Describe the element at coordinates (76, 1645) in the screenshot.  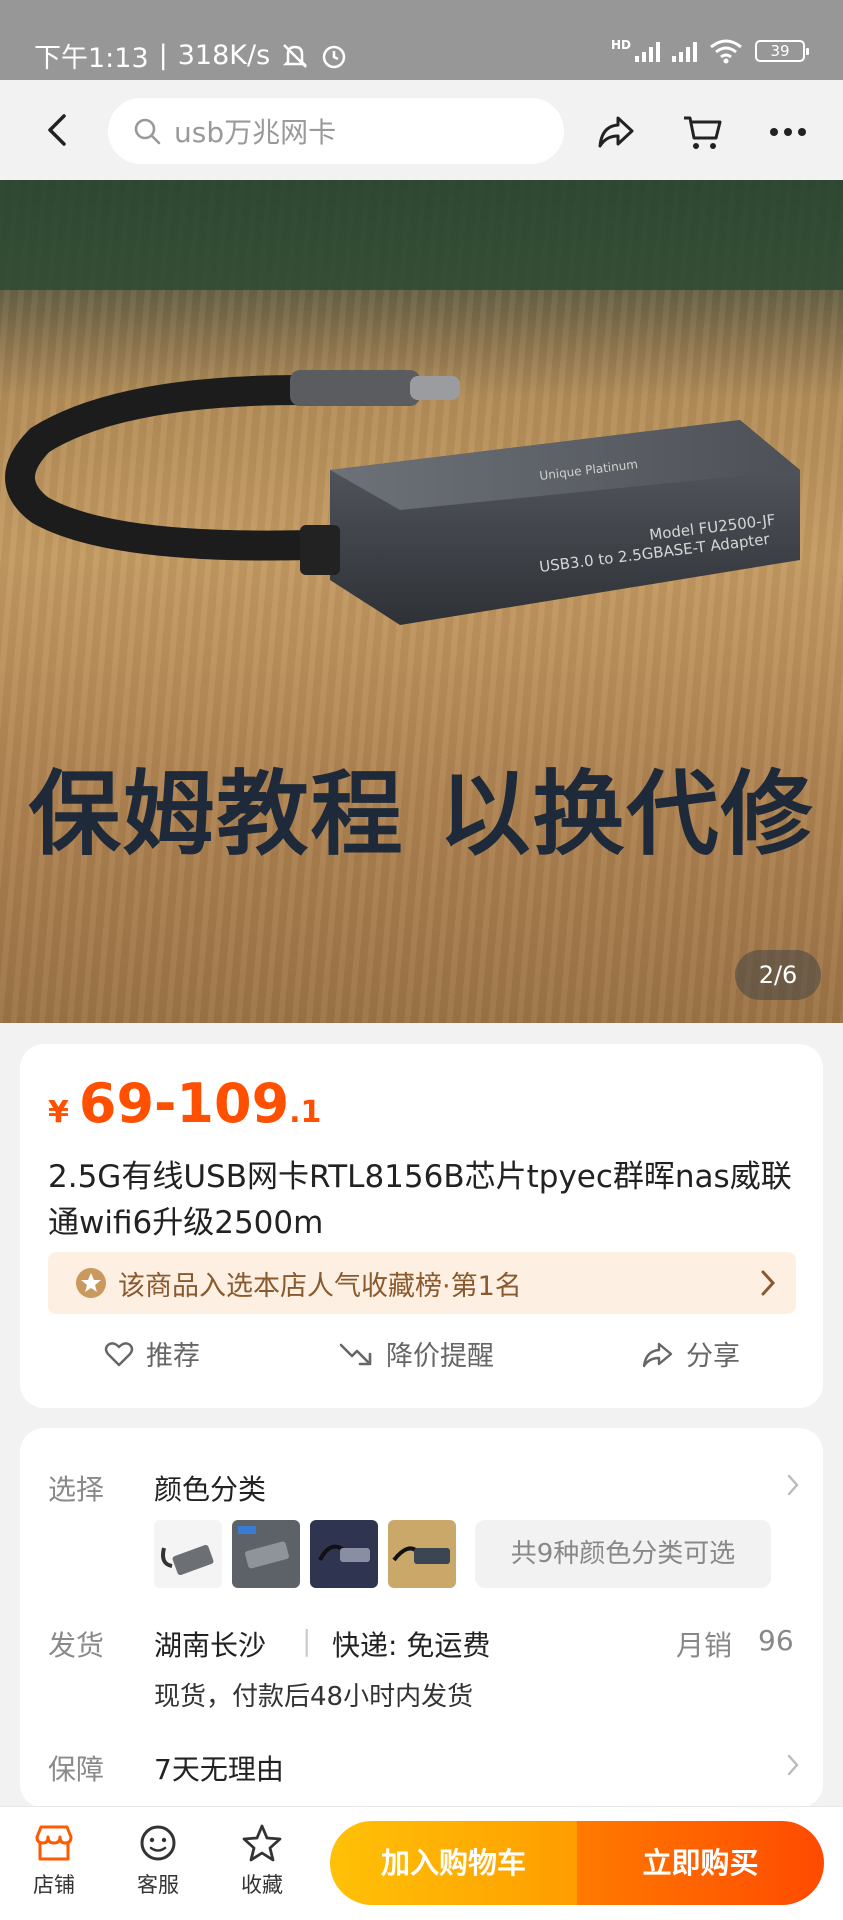
I see `ship-label: 发货` at that location.